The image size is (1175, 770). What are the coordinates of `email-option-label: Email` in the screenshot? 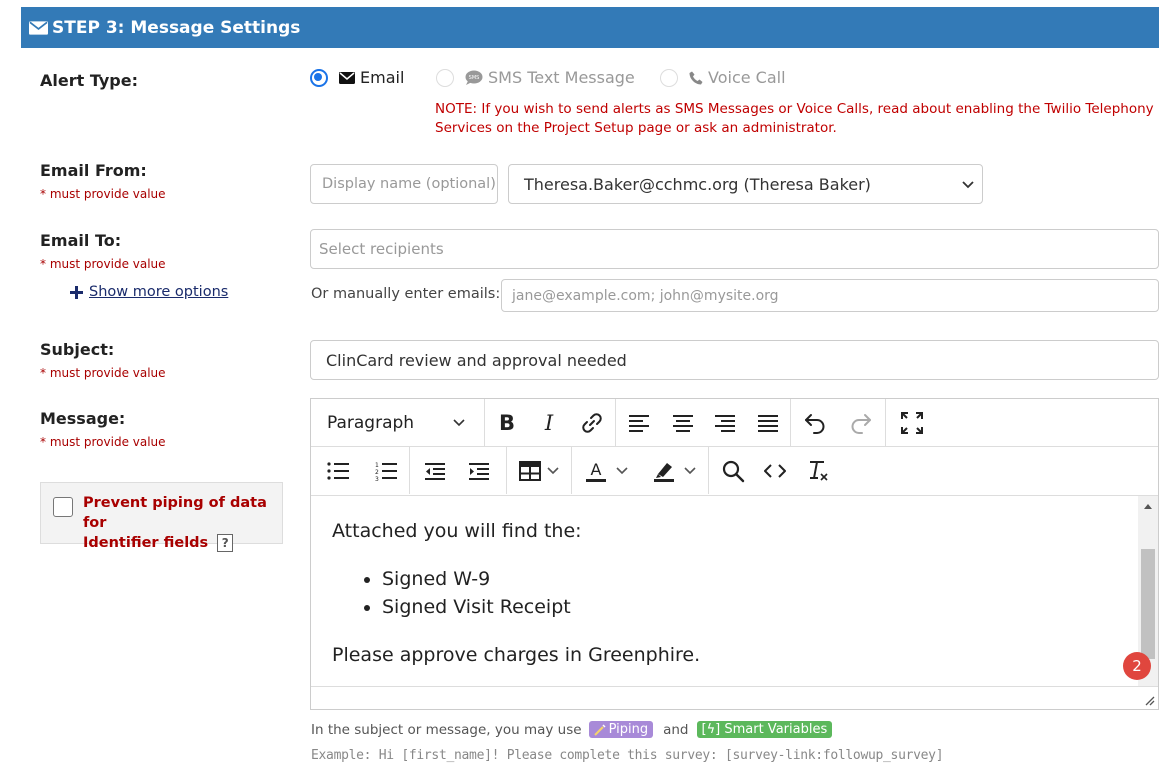 It's located at (382, 77).